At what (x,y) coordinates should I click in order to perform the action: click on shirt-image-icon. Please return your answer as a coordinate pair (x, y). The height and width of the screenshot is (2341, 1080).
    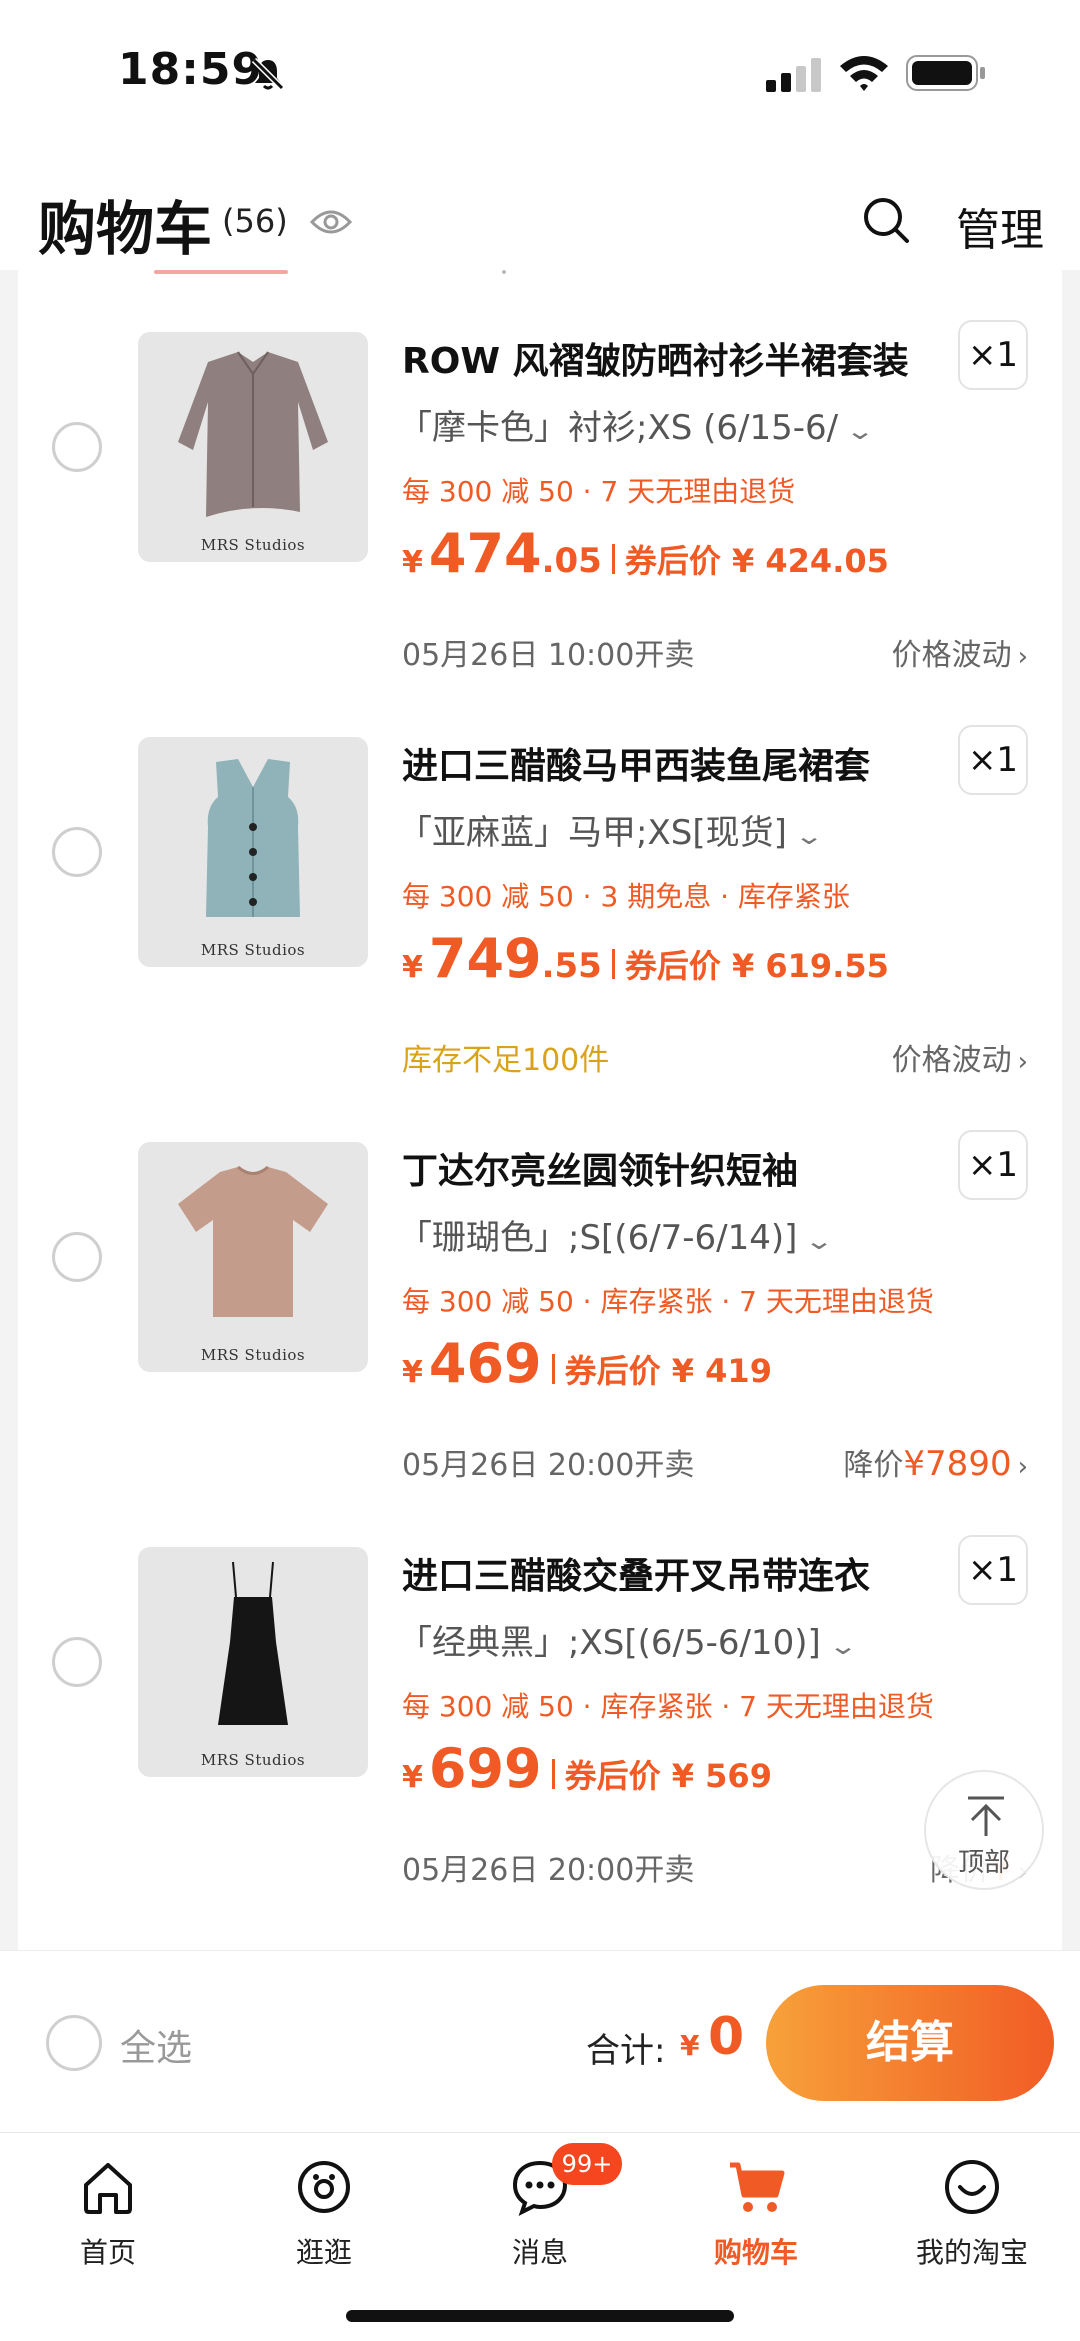
    Looking at the image, I should click on (253, 434).